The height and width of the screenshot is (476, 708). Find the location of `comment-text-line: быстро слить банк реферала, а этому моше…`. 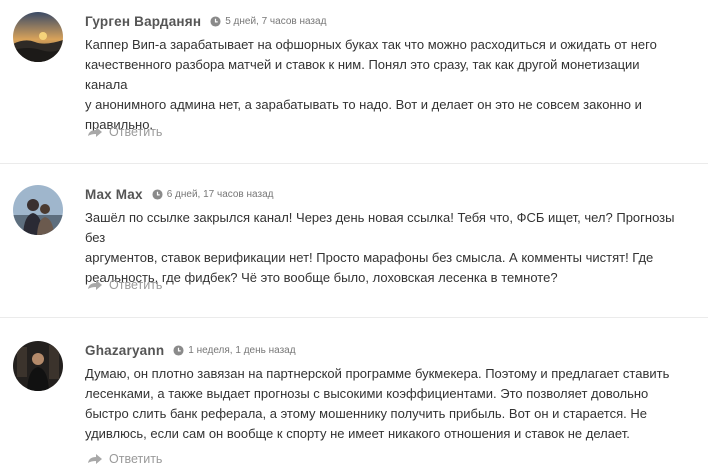

comment-text-line: быстро слить банк реферала, а этому моше… is located at coordinates (366, 413).